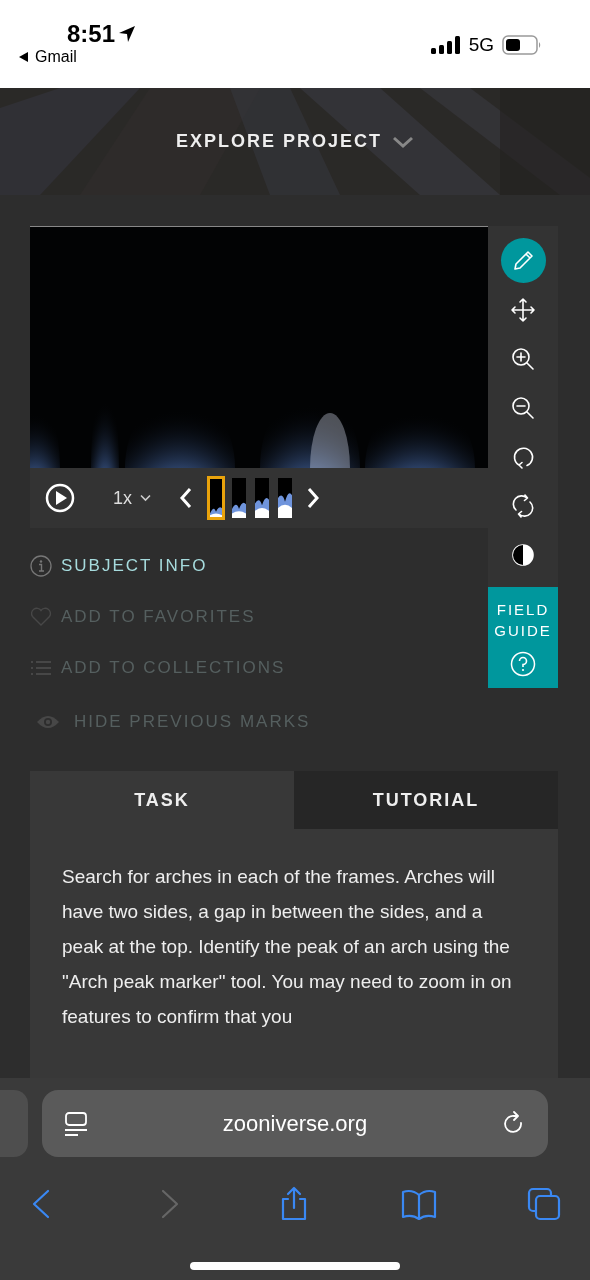 The height and width of the screenshot is (1280, 590). Describe the element at coordinates (91, 34) in the screenshot. I see `clock-time: 8:51` at that location.